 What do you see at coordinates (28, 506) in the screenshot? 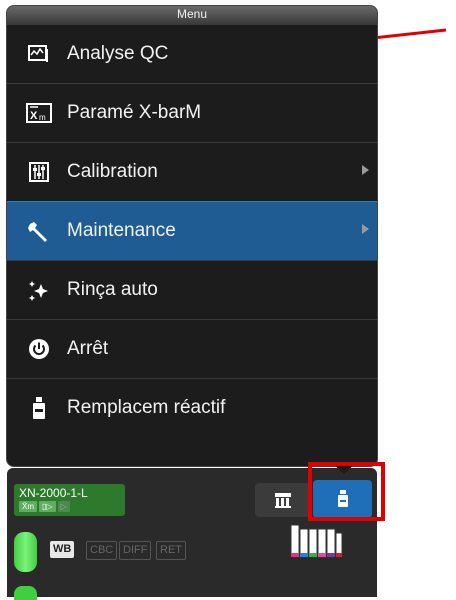
I see `xbar-chip: X̄m` at bounding box center [28, 506].